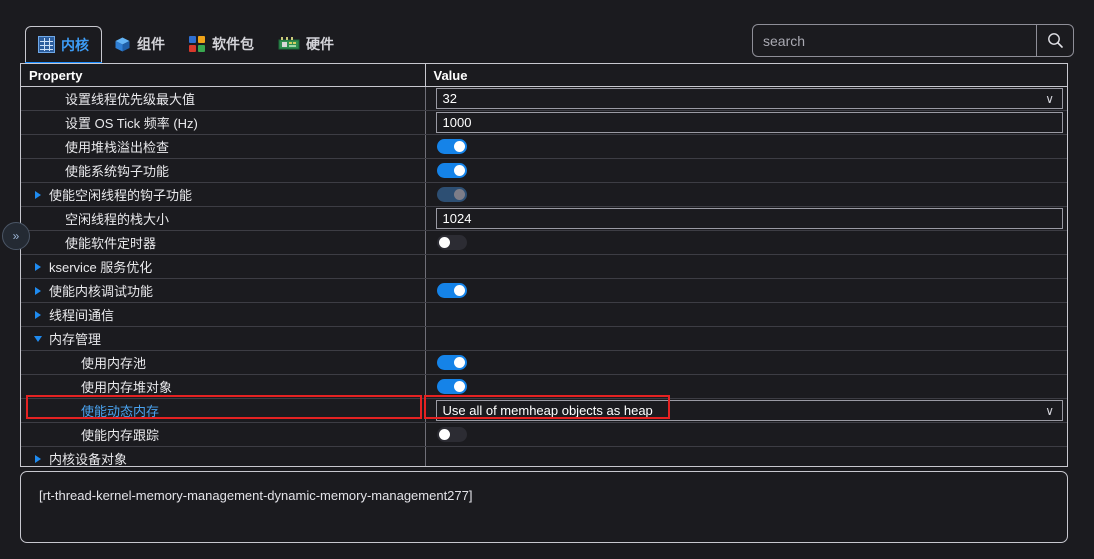 The height and width of the screenshot is (559, 1094). What do you see at coordinates (223, 170) in the screenshot?
I see `property-cell: 使能系统钩子功能` at bounding box center [223, 170].